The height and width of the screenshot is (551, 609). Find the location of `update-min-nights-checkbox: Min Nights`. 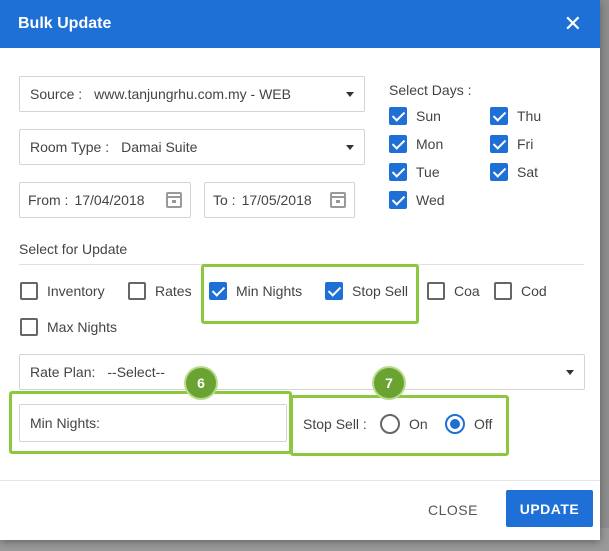

update-min-nights-checkbox: Min Nights is located at coordinates (255, 291).